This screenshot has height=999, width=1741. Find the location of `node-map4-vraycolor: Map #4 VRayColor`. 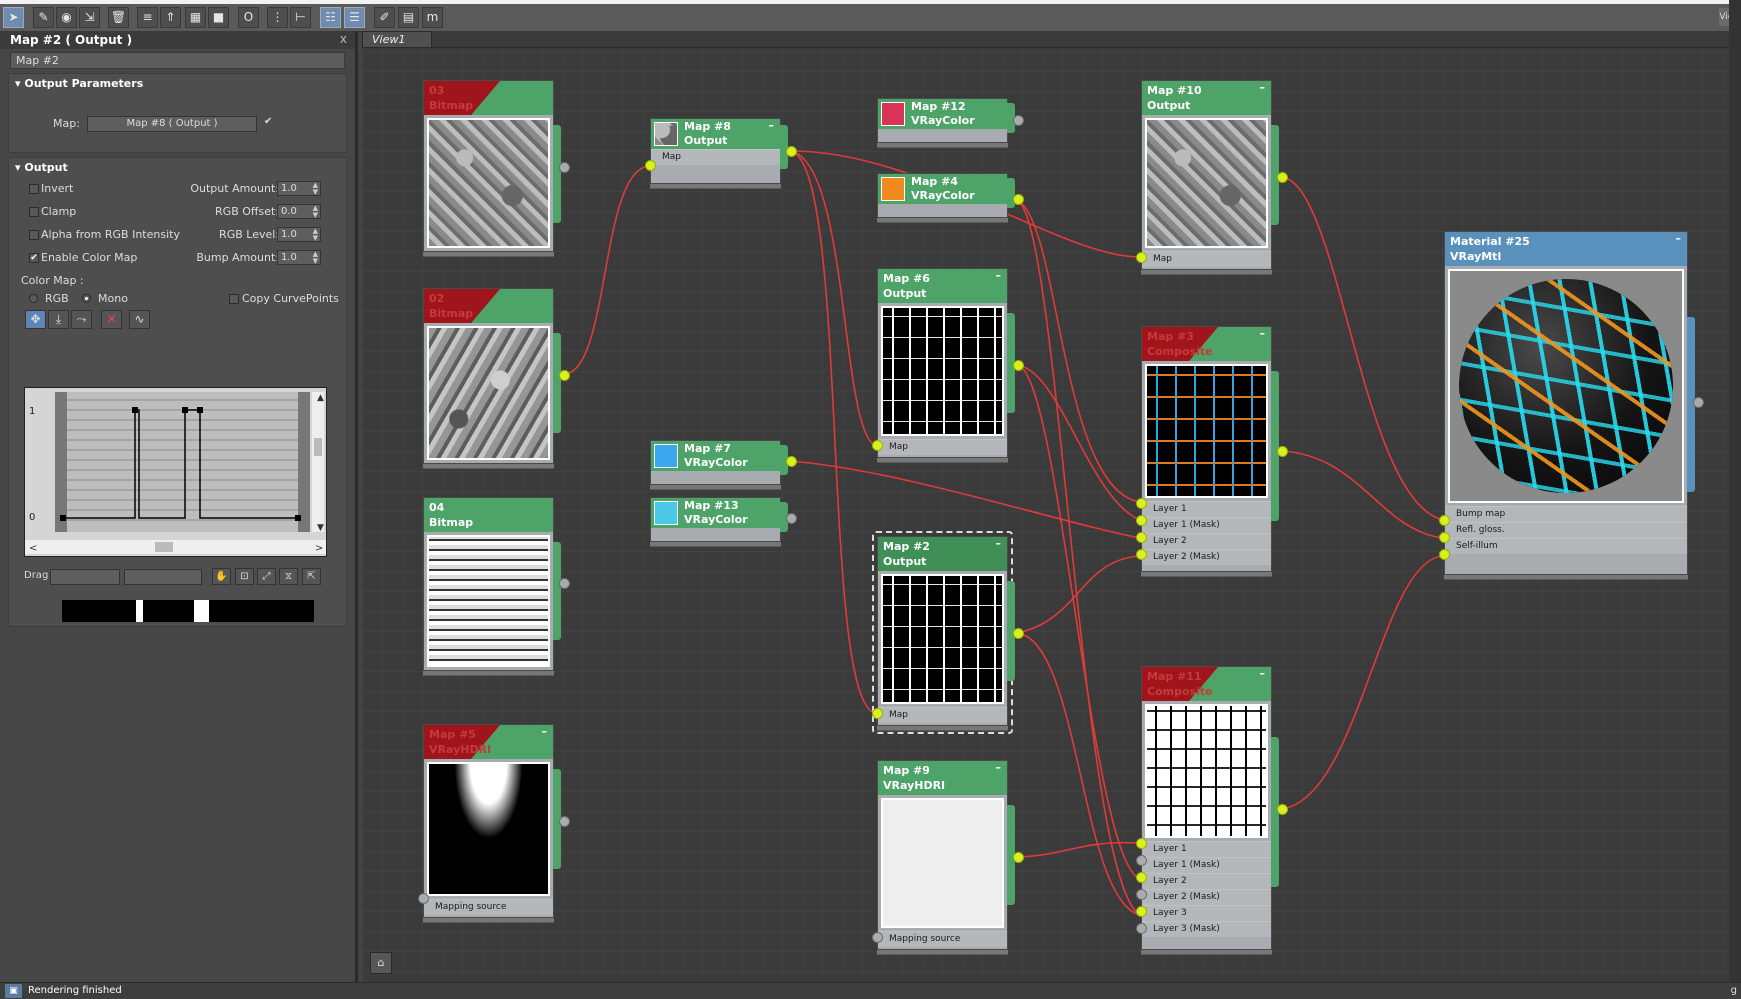

node-map4-vraycolor: Map #4 VRayColor is located at coordinates (950, 195).